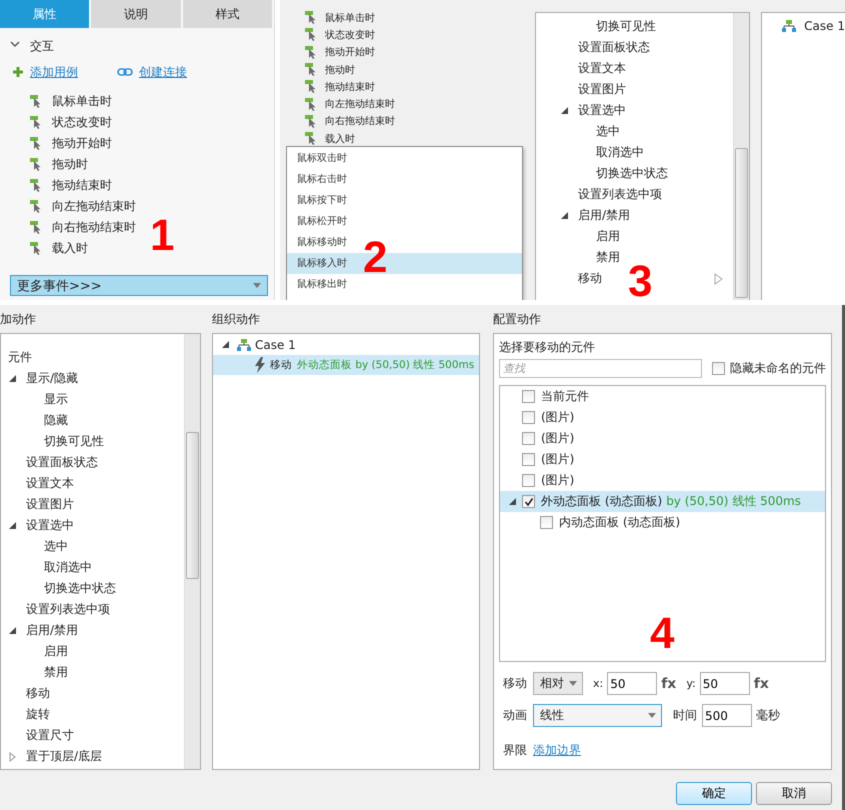 Image resolution: width=845 pixels, height=810 pixels. What do you see at coordinates (600, 368) in the screenshot?
I see `search-field: 查找` at bounding box center [600, 368].